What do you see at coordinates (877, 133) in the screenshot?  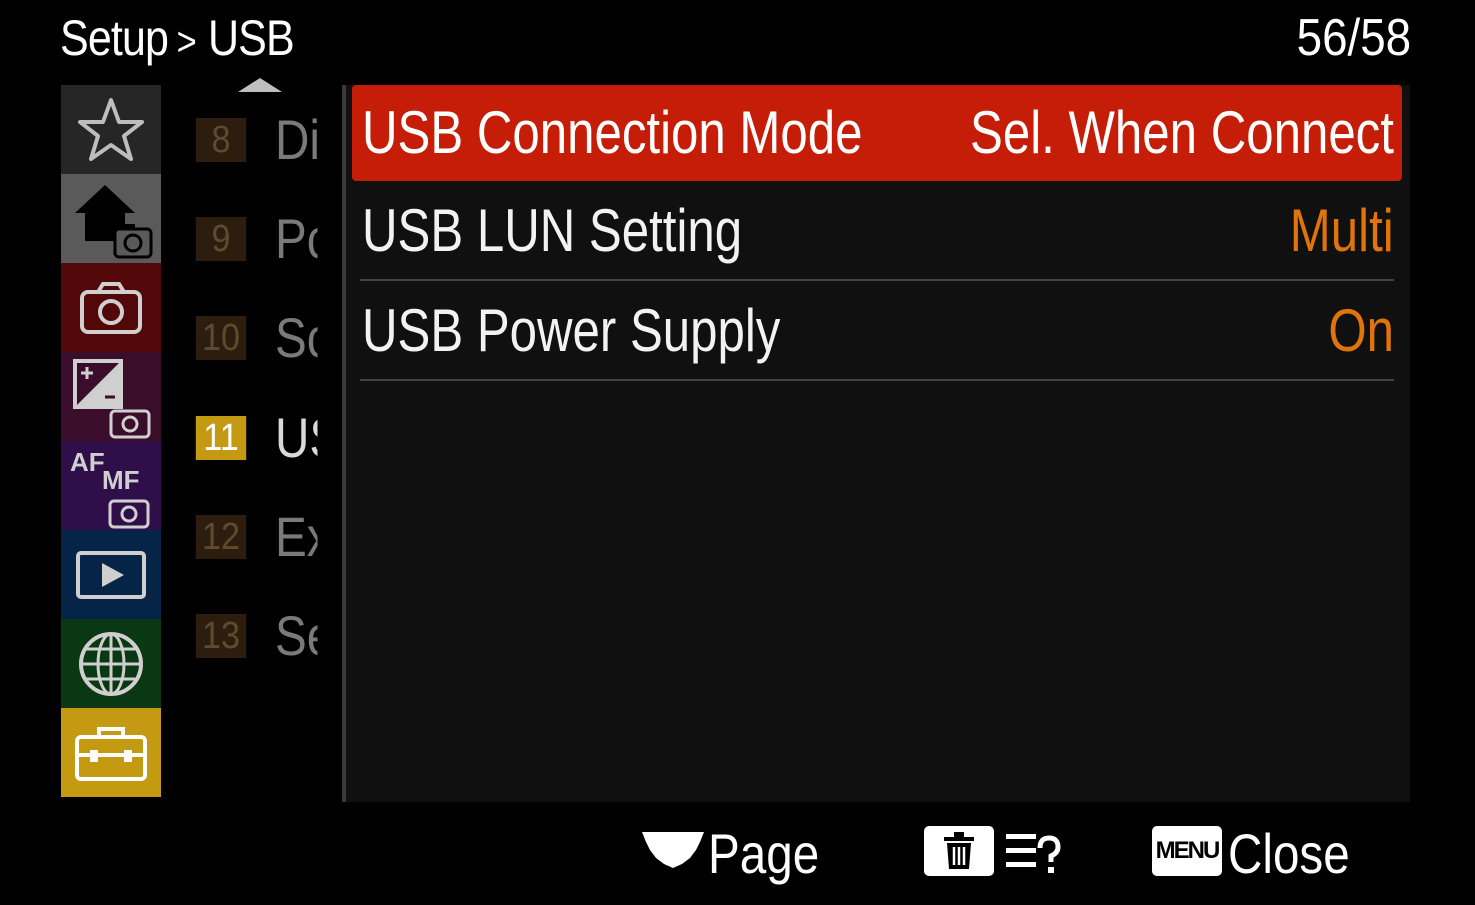 I see `menu-item-usb-connection-mode: USB Connection Mode Sel. When Connect` at bounding box center [877, 133].